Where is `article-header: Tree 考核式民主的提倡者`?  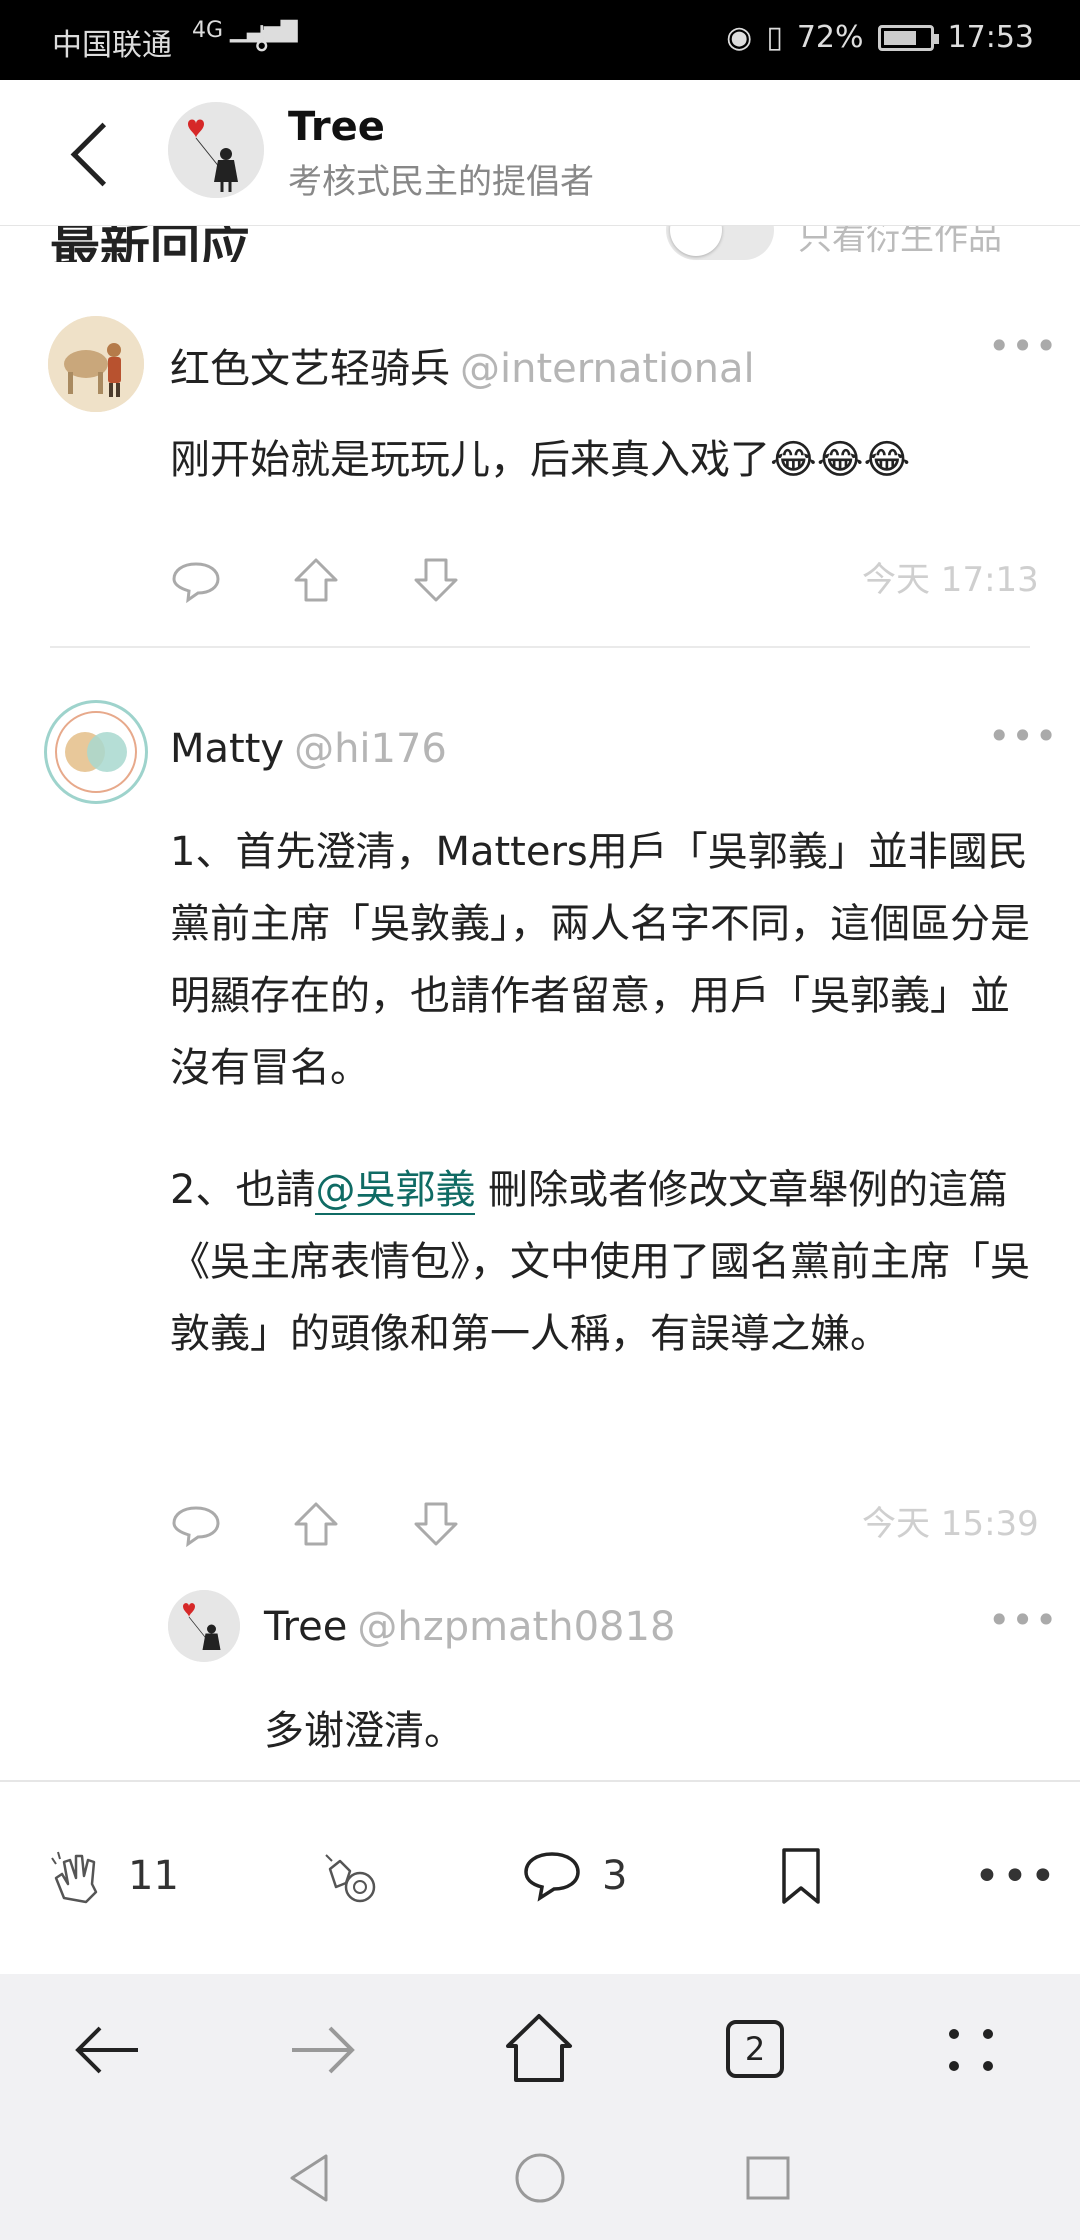 article-header: Tree 考核式民主的提倡者 is located at coordinates (540, 153).